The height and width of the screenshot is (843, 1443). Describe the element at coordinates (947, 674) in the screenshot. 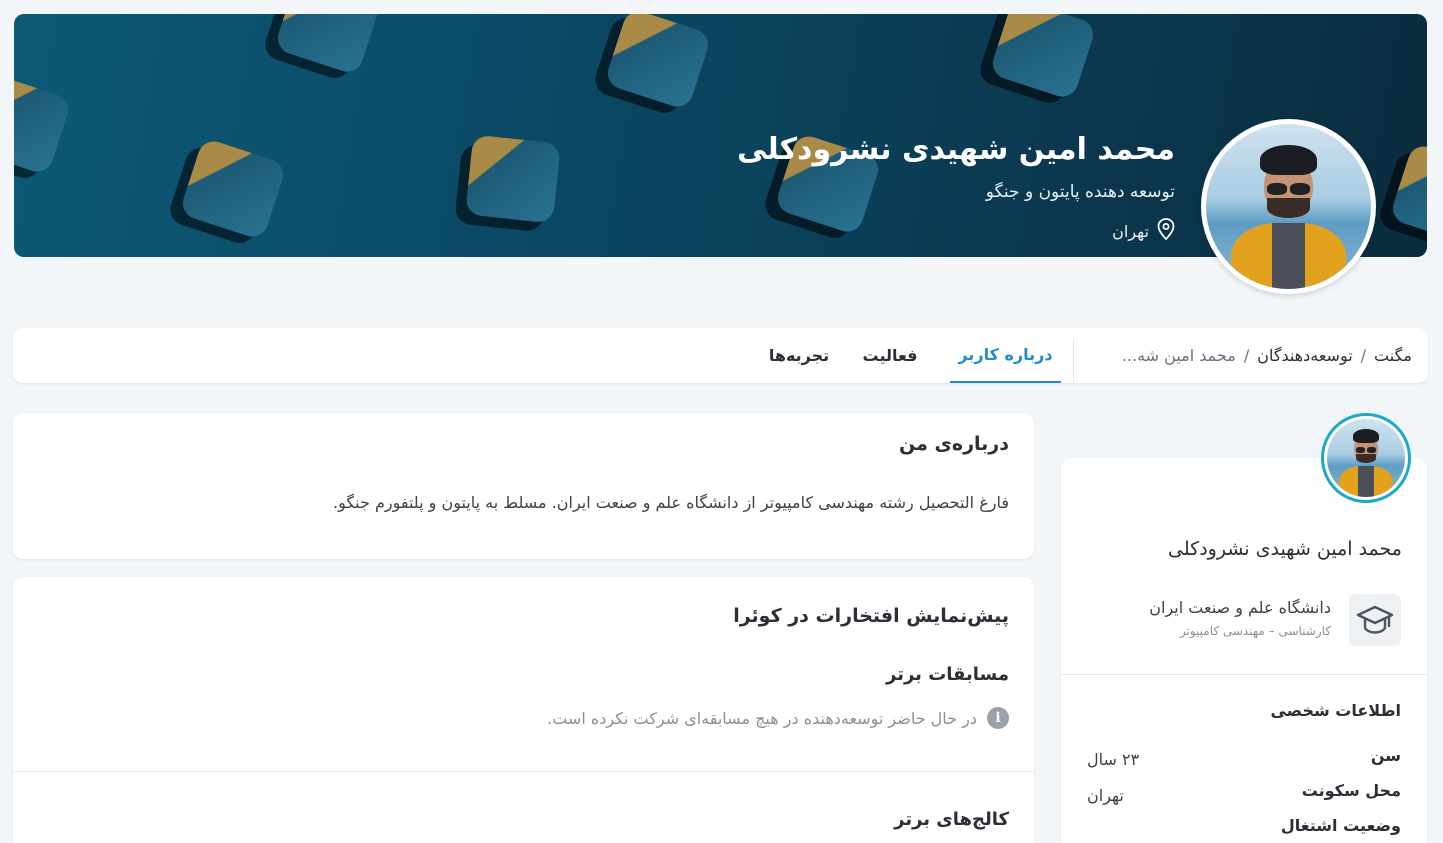

I see `top-competitions-title: مسابقات برتر` at that location.